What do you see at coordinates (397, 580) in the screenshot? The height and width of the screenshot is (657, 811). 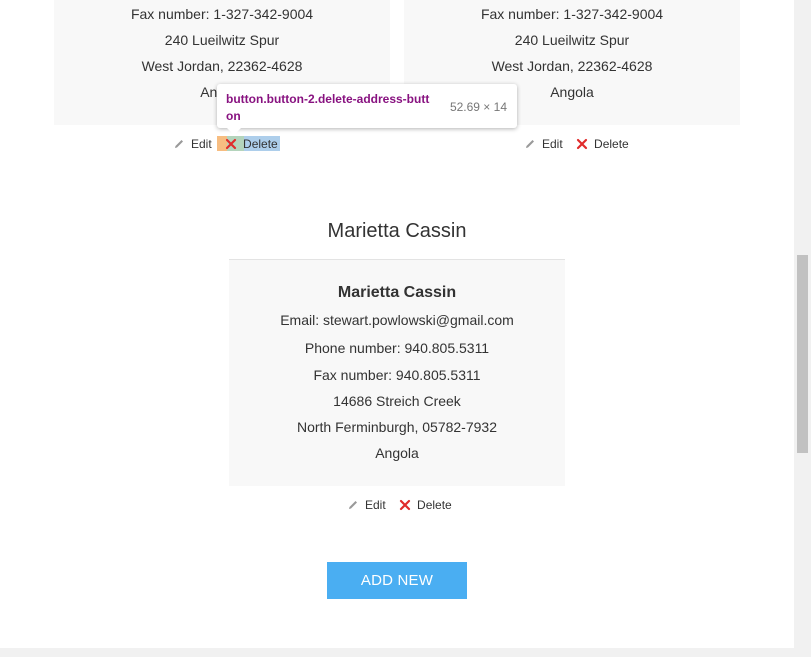 I see `add-new-address-button: ADD NEW` at bounding box center [397, 580].